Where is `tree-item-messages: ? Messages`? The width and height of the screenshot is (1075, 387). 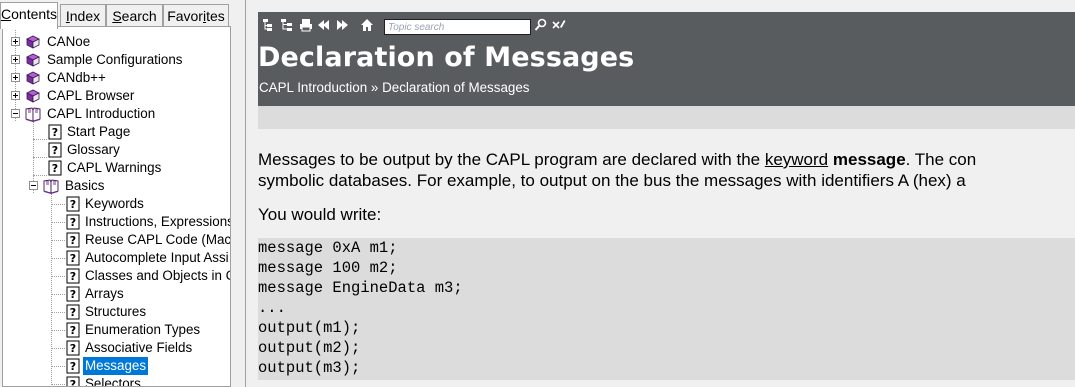 tree-item-messages: ? Messages is located at coordinates (116, 366).